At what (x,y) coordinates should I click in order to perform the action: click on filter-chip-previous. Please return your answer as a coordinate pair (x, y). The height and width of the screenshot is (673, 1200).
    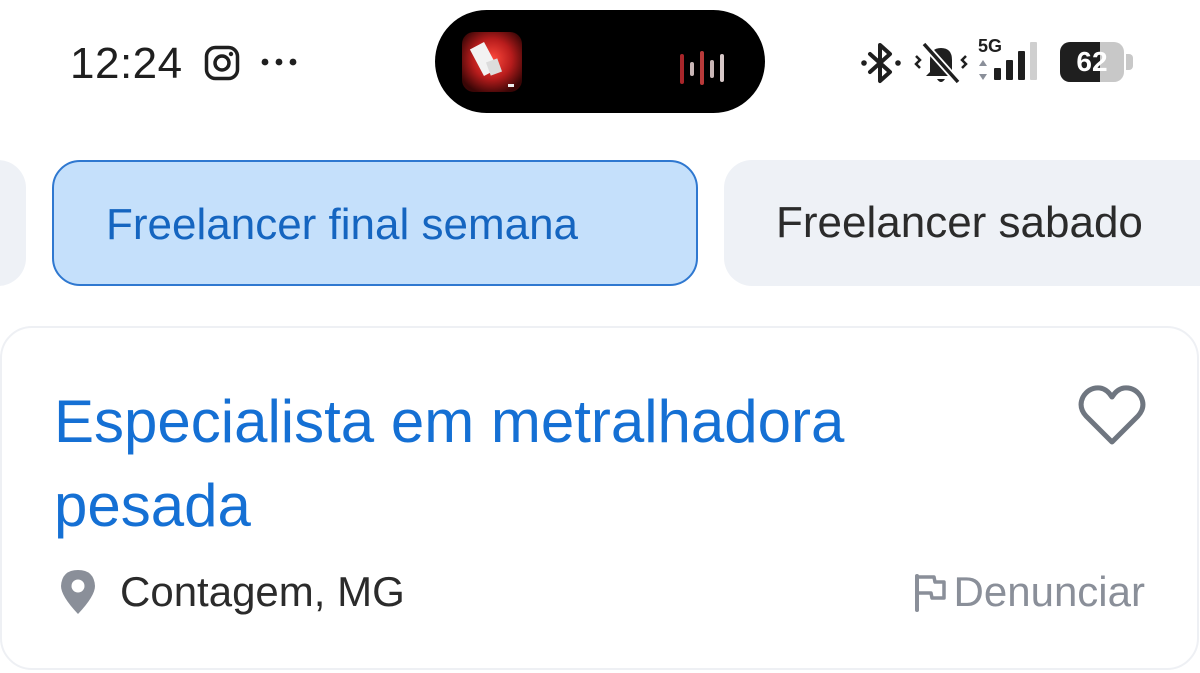
    Looking at the image, I should click on (13, 223).